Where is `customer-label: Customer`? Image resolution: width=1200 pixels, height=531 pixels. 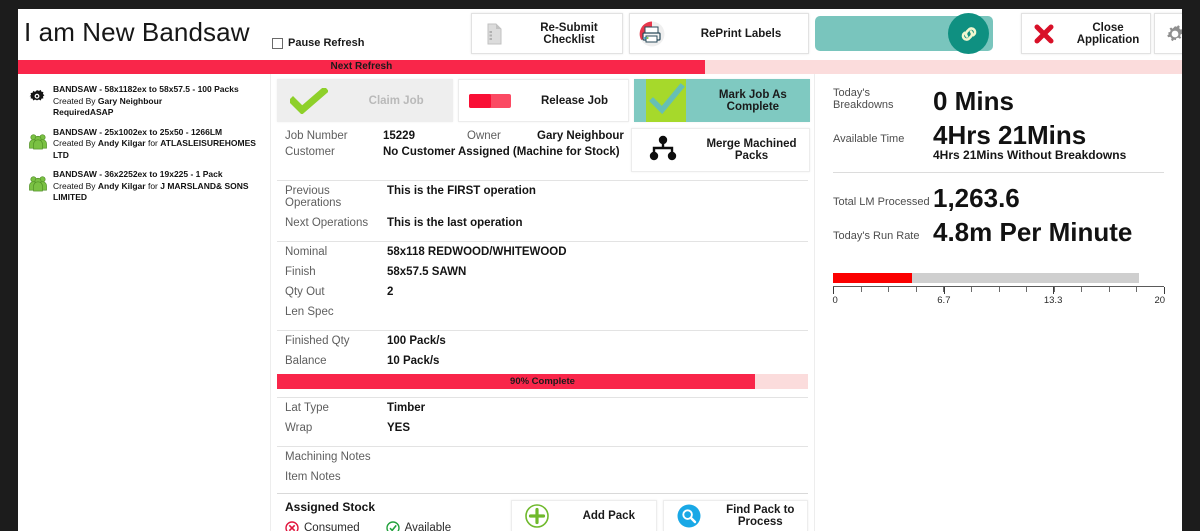 customer-label: Customer is located at coordinates (310, 152).